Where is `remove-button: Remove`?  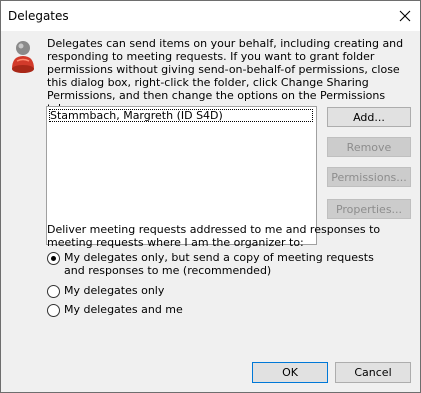 remove-button: Remove is located at coordinates (369, 147).